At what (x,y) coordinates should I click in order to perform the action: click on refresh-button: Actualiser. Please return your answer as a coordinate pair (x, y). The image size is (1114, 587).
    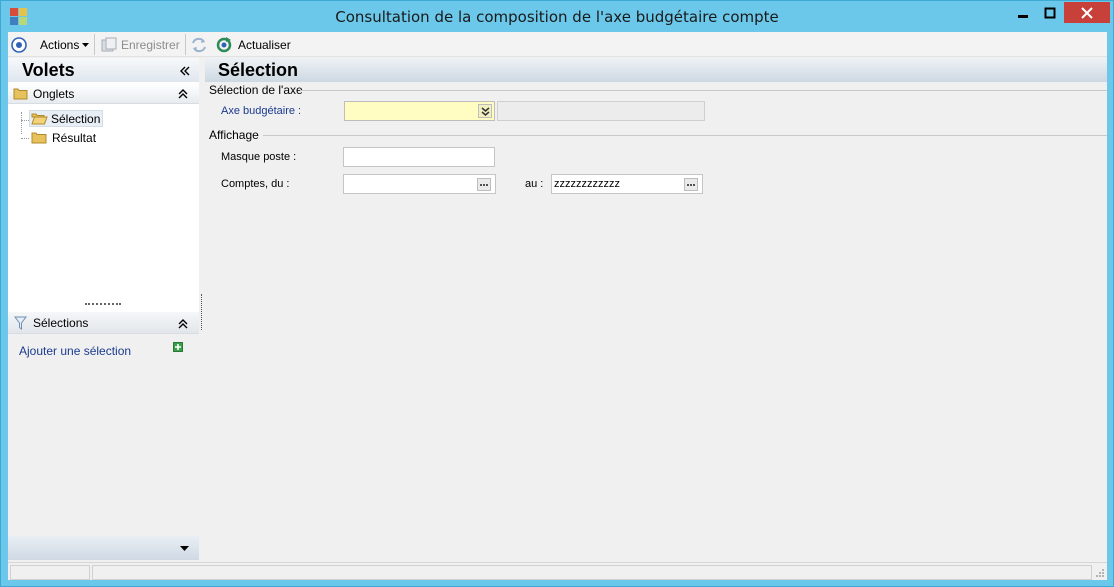
    Looking at the image, I should click on (253, 44).